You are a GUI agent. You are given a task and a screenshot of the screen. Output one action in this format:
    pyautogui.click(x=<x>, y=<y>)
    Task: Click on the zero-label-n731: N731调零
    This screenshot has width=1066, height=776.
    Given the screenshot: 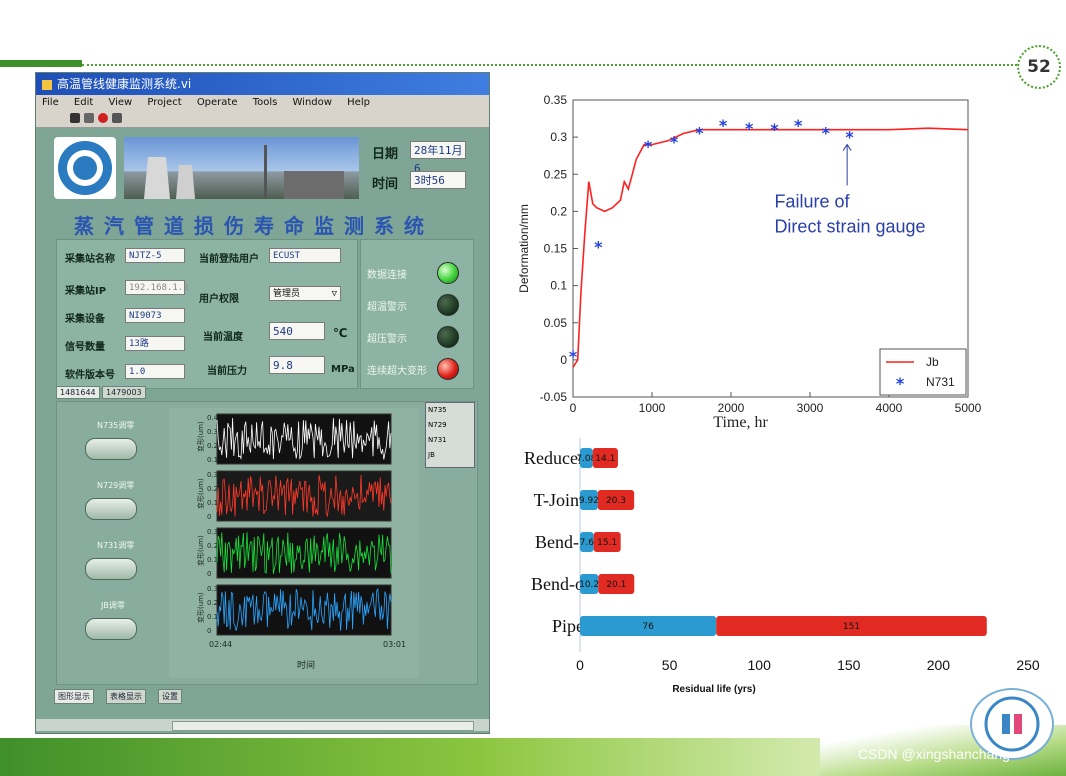 What is the action you would take?
    pyautogui.click(x=116, y=545)
    